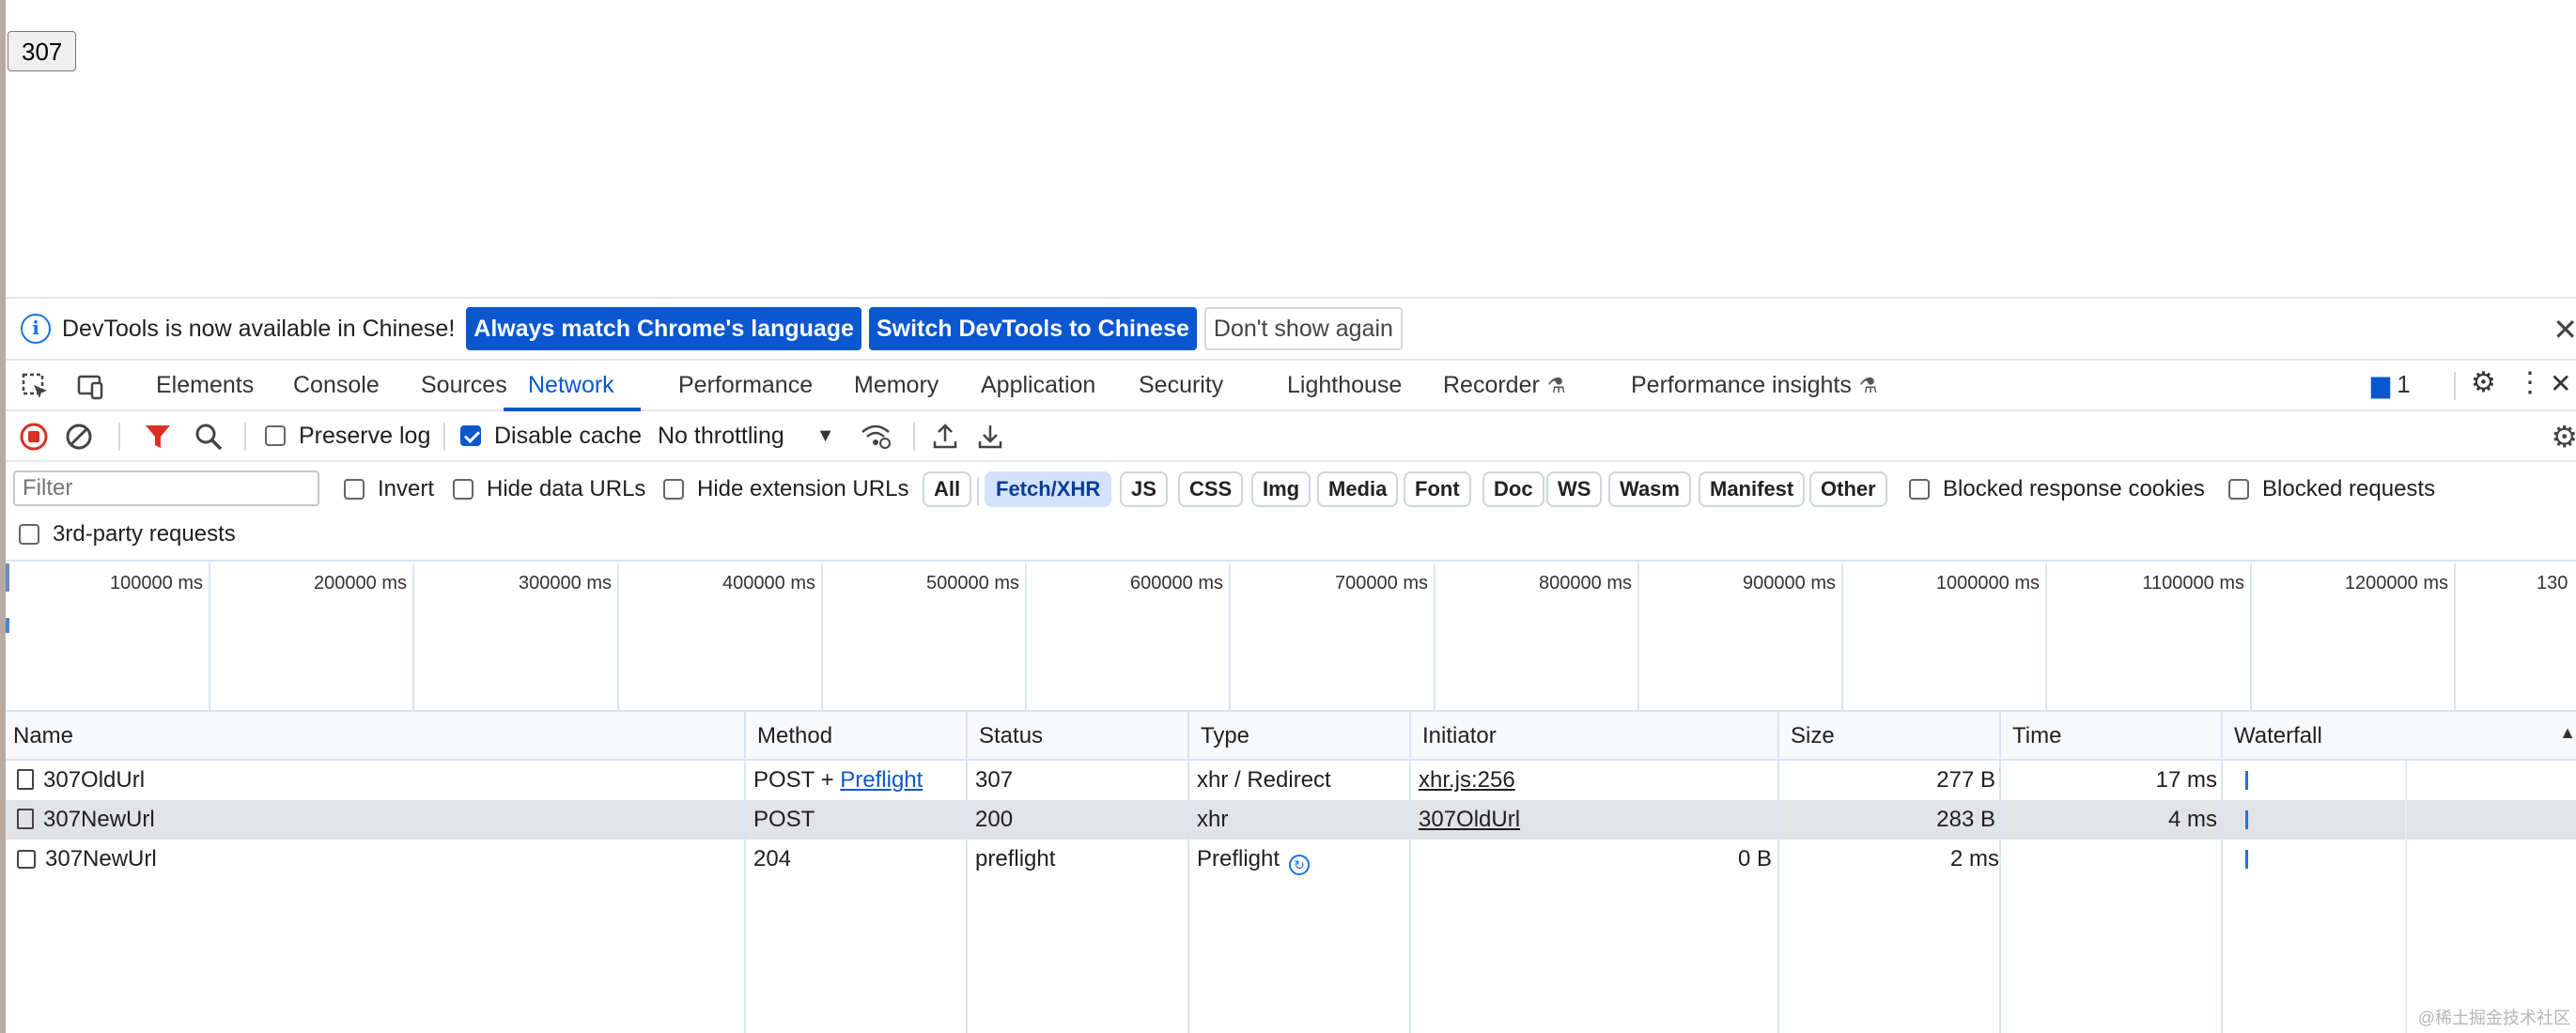 The image size is (2576, 1033). What do you see at coordinates (945, 436) in the screenshot?
I see `import-har-icon` at bounding box center [945, 436].